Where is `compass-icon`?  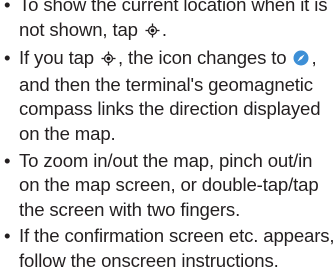 compass-icon is located at coordinates (301, 60).